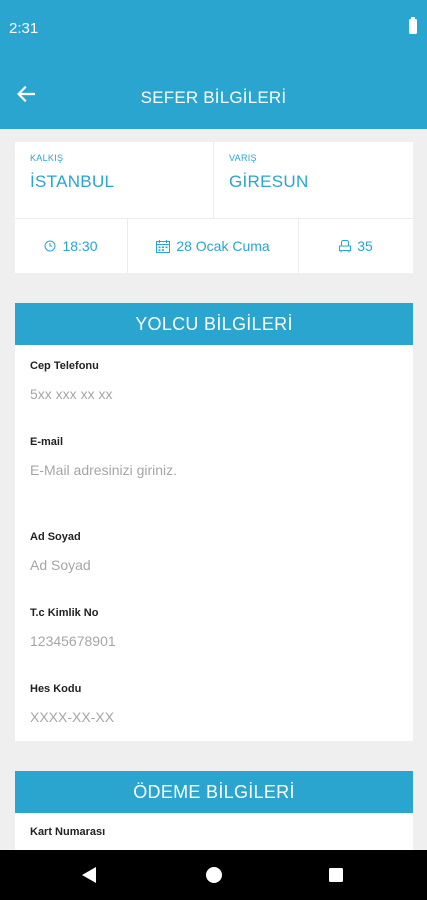 The width and height of the screenshot is (427, 900). I want to click on email-label: E-mail, so click(47, 442).